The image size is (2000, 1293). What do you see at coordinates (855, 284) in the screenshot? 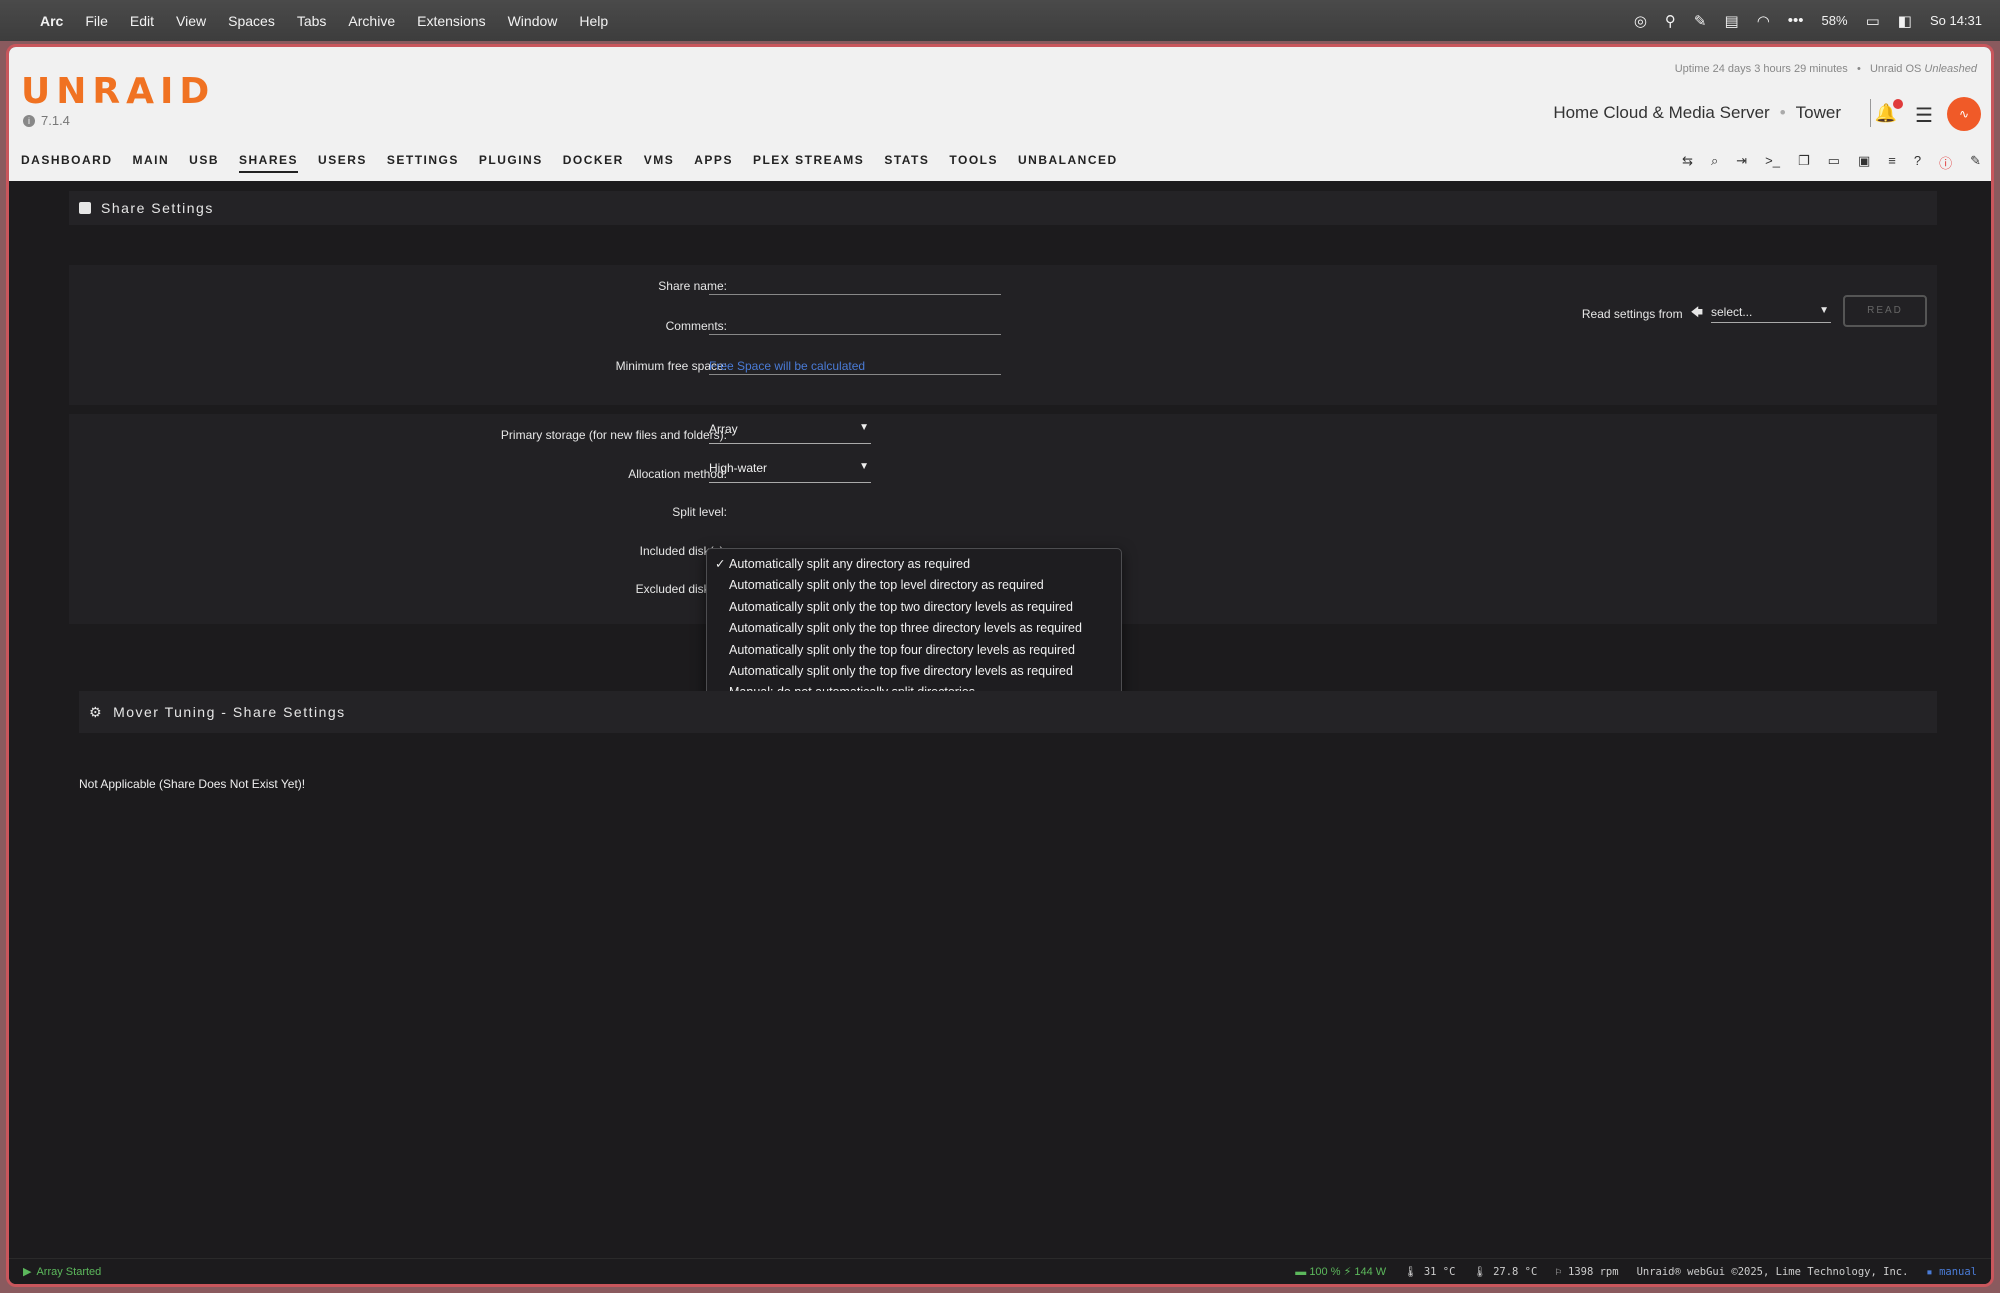
I see `share-name-field` at bounding box center [855, 284].